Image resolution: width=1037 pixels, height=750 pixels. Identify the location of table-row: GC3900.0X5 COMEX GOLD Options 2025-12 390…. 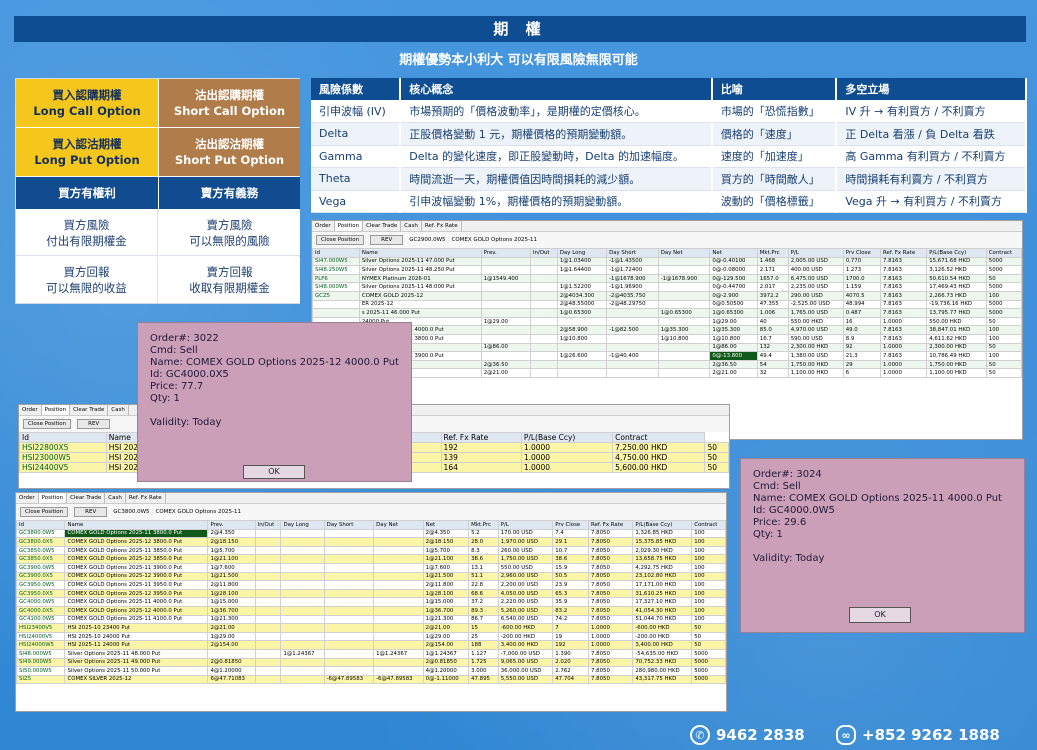
(371, 576).